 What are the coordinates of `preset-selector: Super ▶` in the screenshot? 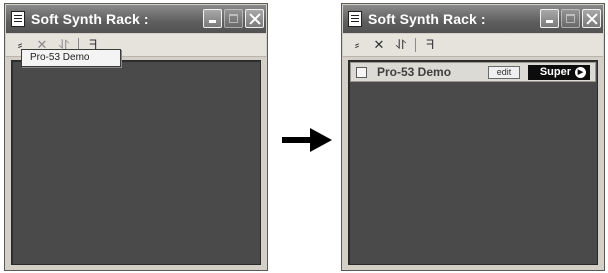 It's located at (559, 72).